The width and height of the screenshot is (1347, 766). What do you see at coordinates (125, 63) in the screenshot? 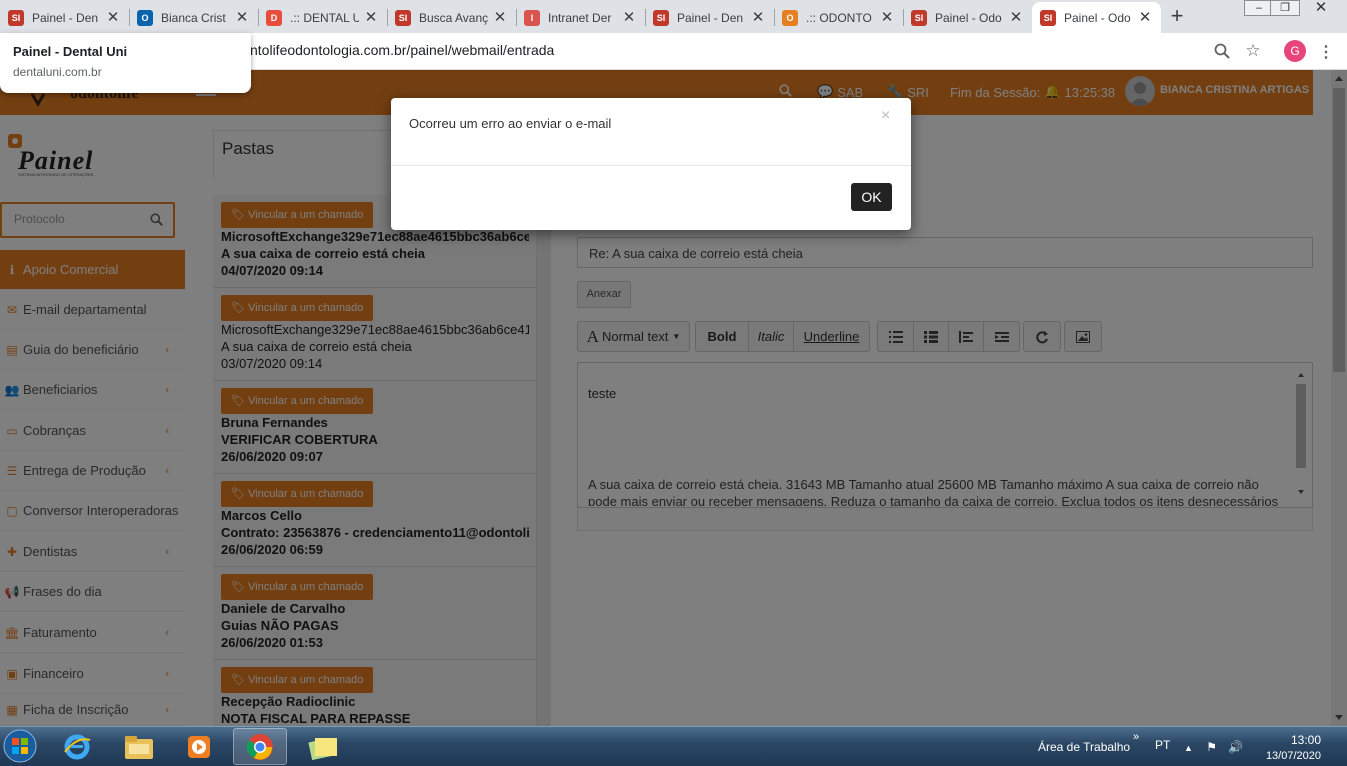
I see `tab-hover-card: Painel - Dental Uni dentaluni.com.br` at bounding box center [125, 63].